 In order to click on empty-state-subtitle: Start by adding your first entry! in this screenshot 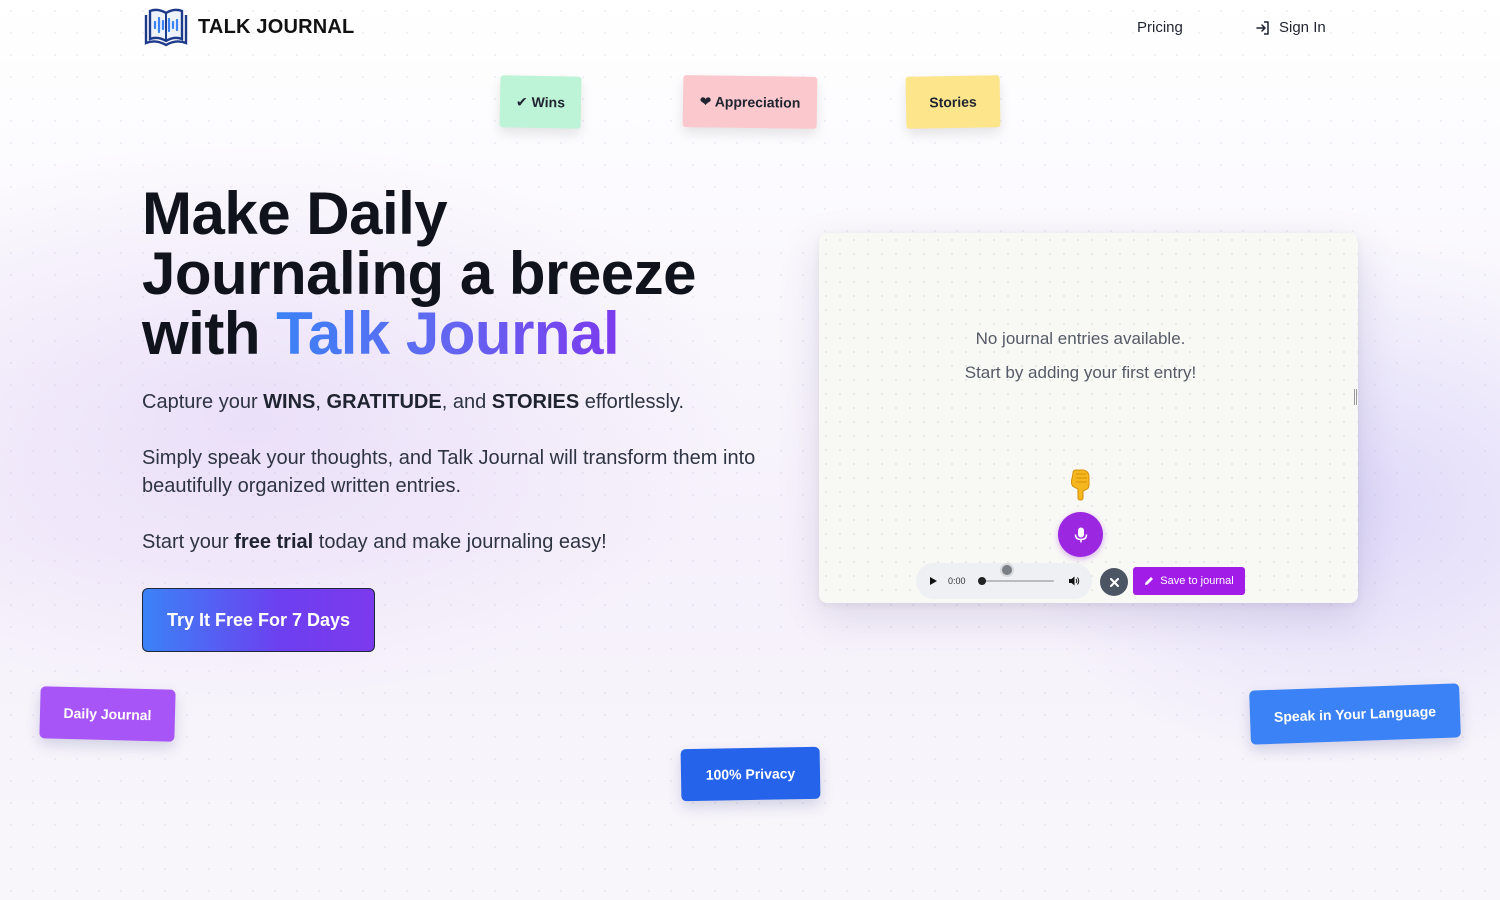, I will do `click(1080, 372)`.